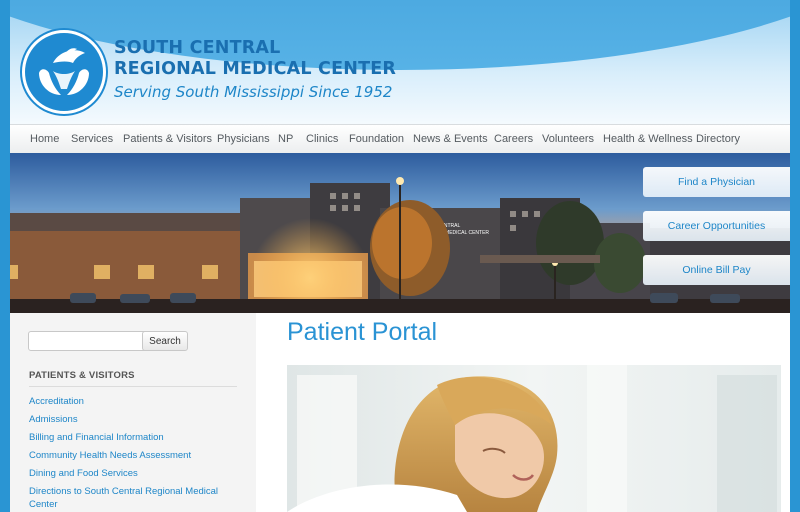  I want to click on nav-item-foundation: Foundation, so click(376, 139).